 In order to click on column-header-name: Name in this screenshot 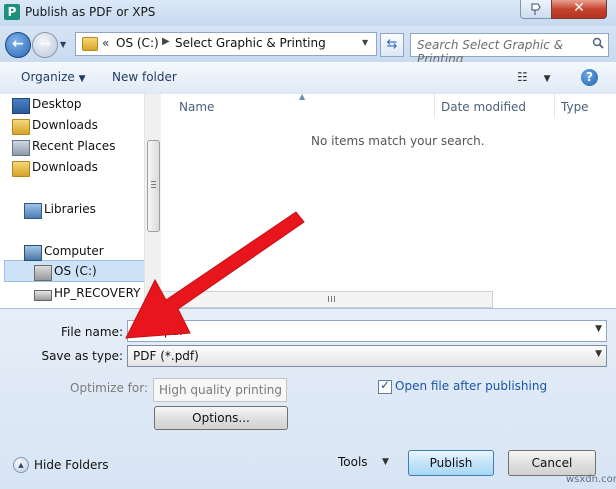, I will do `click(196, 107)`.